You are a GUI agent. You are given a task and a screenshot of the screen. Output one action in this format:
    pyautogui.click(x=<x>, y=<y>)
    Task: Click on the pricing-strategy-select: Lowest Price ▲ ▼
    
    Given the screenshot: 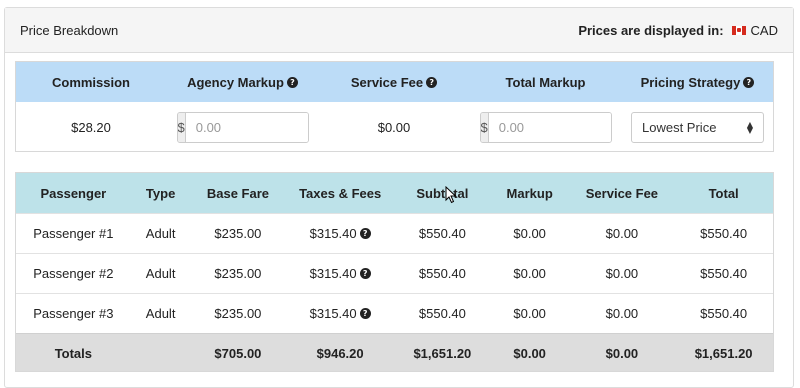 What is the action you would take?
    pyautogui.click(x=697, y=127)
    